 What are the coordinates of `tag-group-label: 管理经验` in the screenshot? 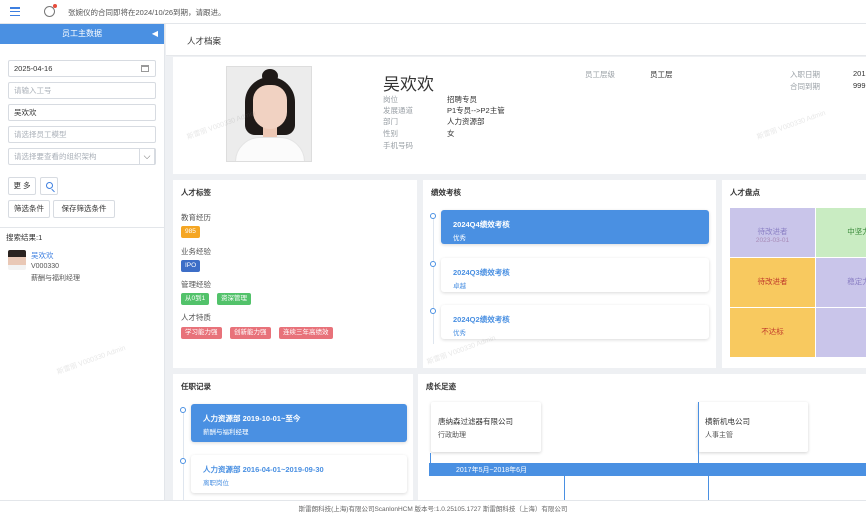 It's located at (196, 284).